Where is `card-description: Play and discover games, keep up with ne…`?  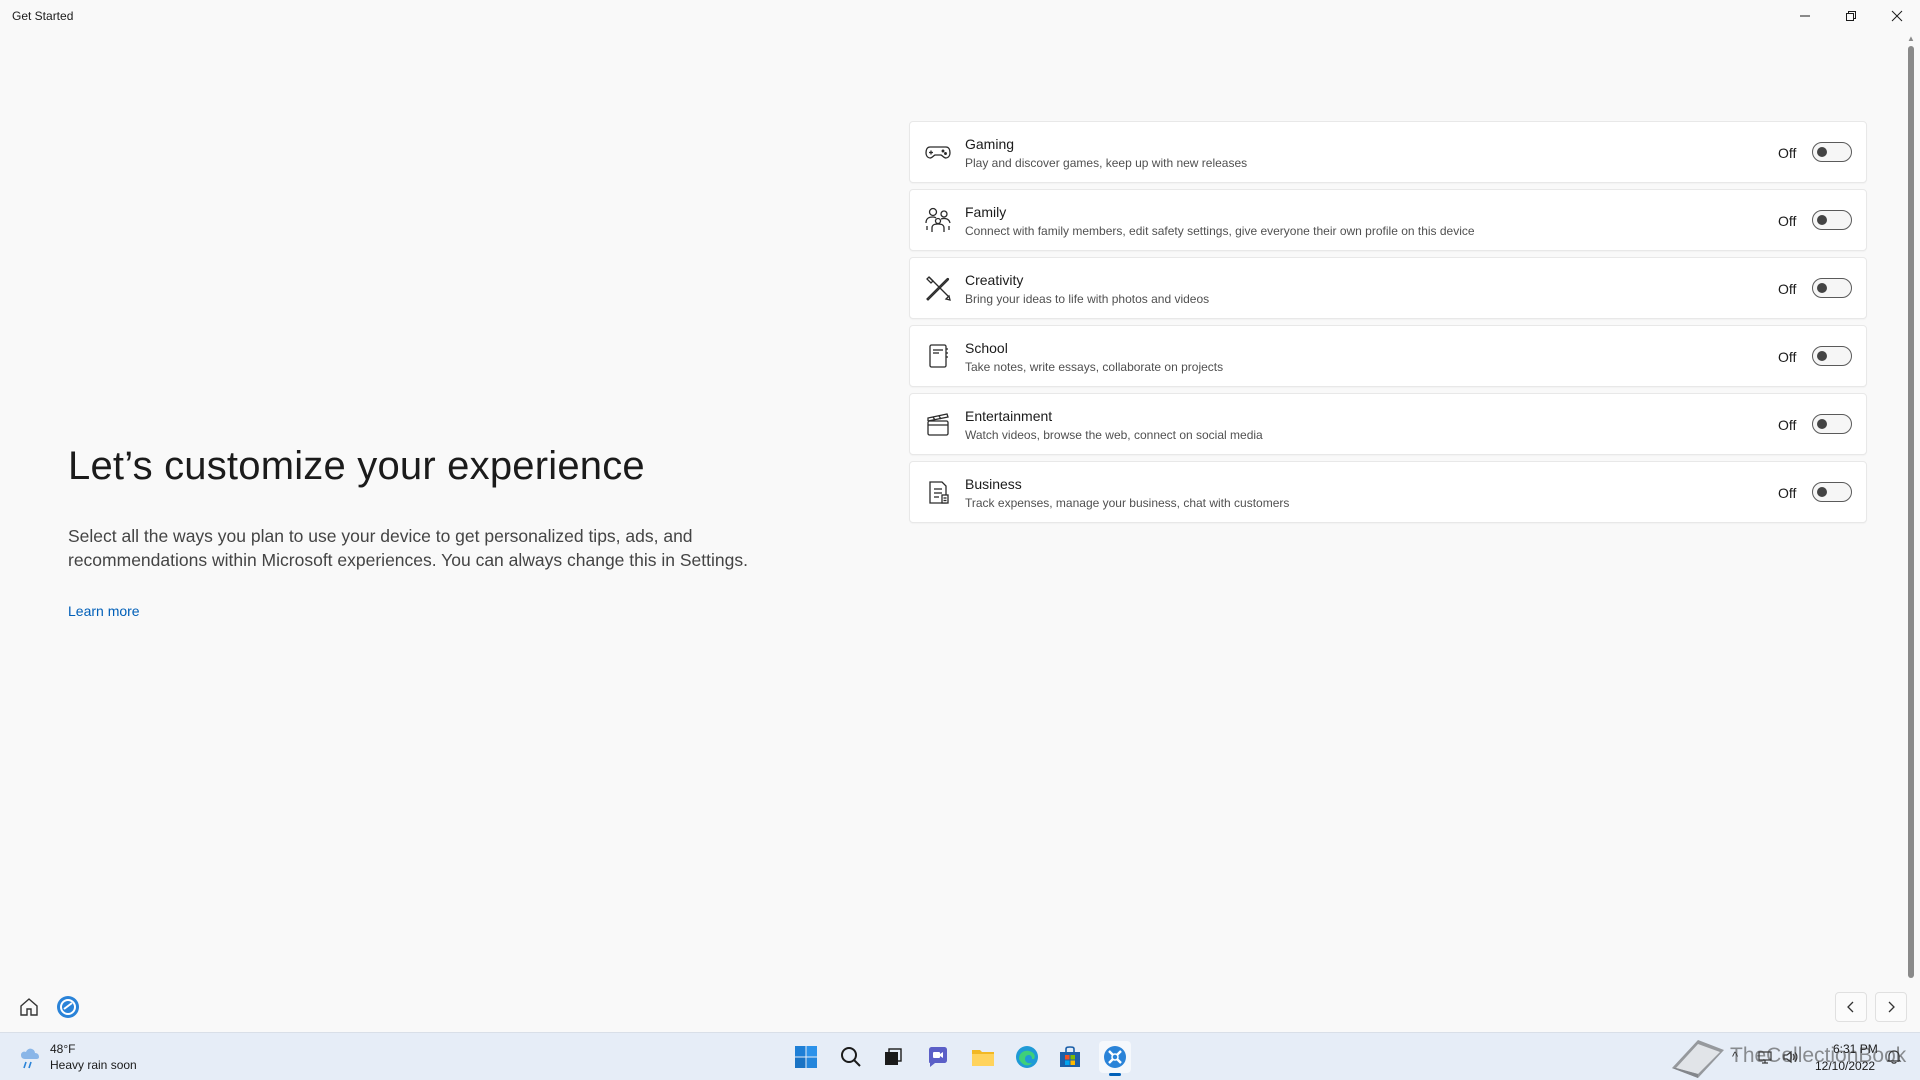 card-description: Play and discover games, keep up with ne… is located at coordinates (1106, 163).